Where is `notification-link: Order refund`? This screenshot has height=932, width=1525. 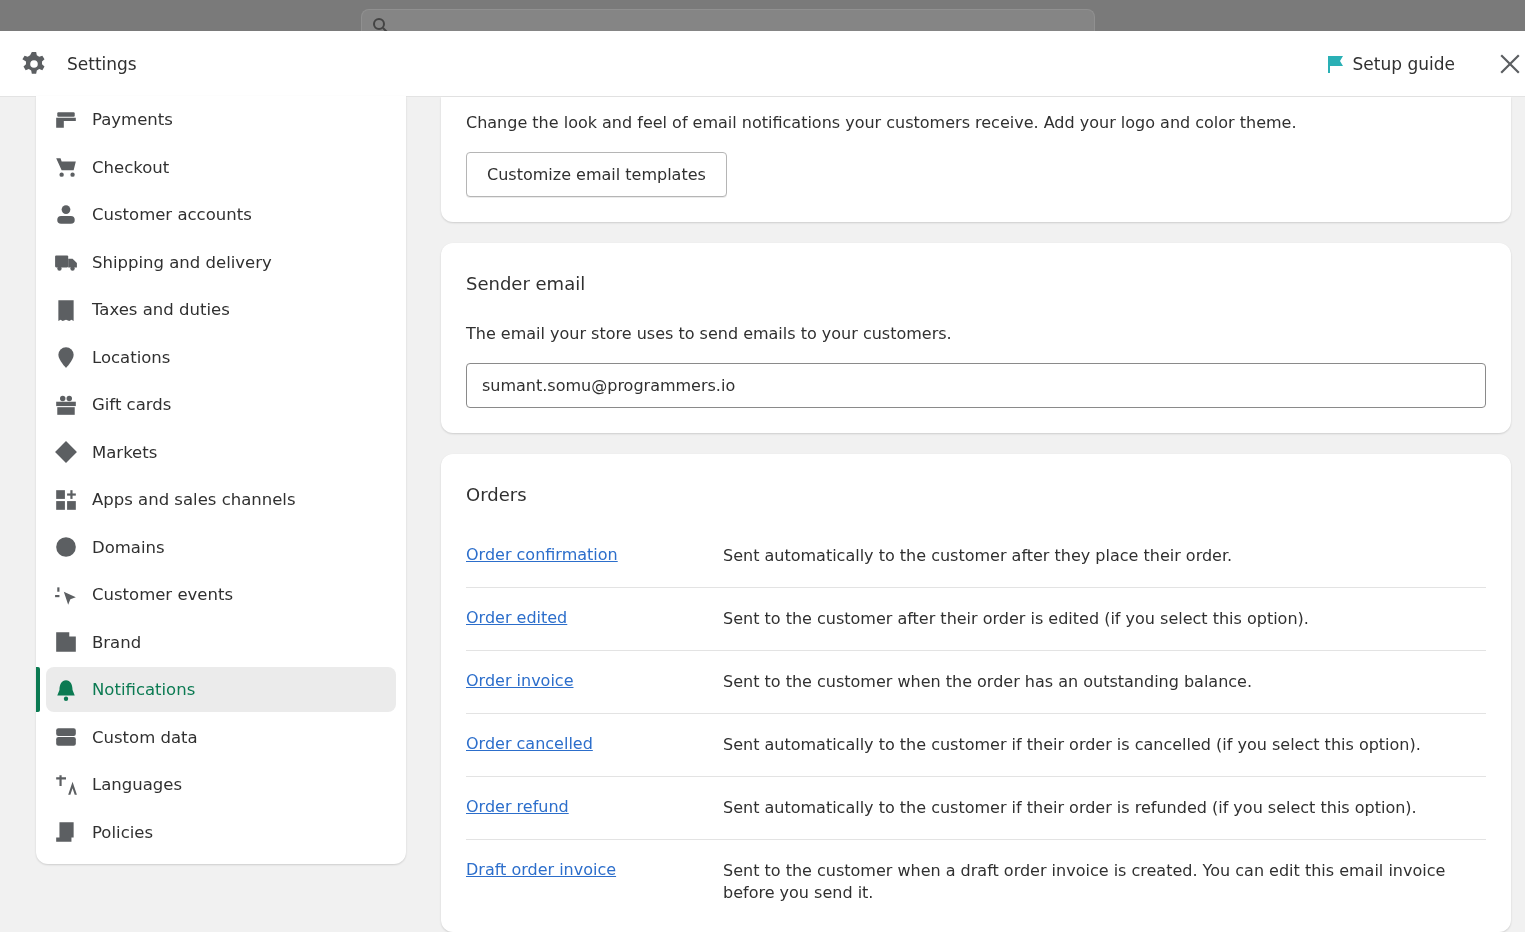
notification-link: Order refund is located at coordinates (594, 806).